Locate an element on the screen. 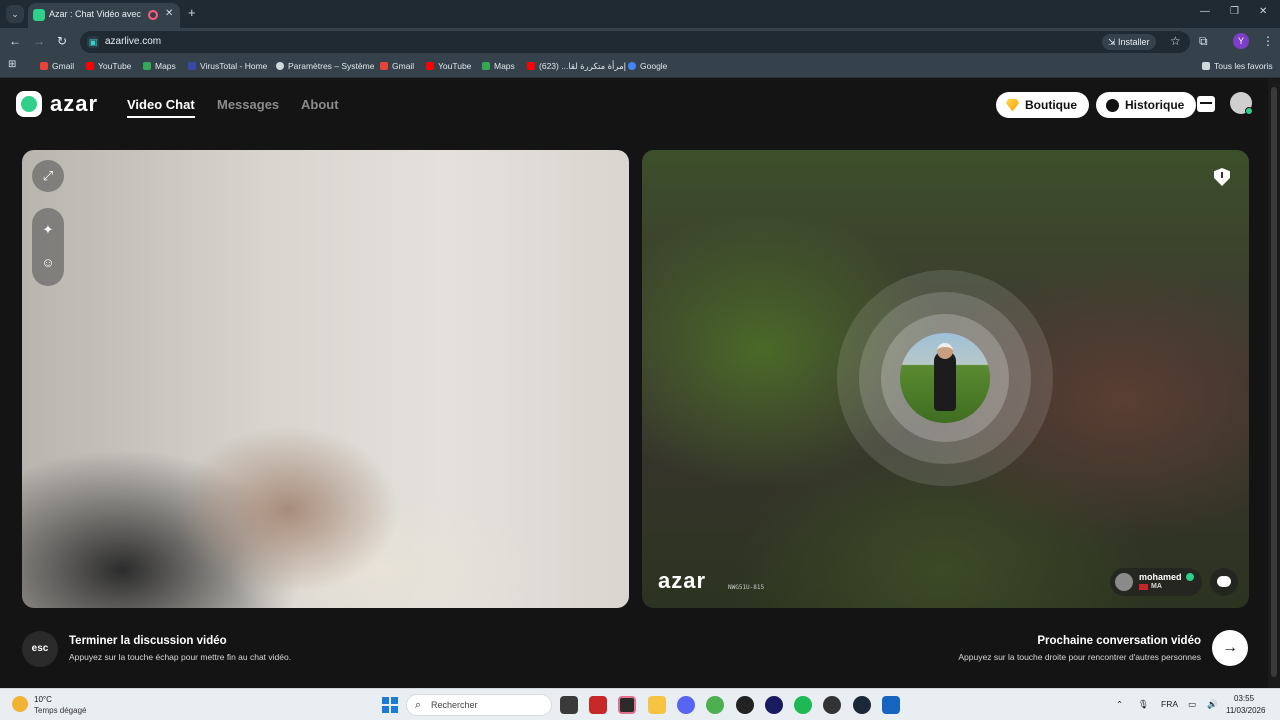 This screenshot has width=1280, height=720. weather-moon-icon is located at coordinates (20, 704).